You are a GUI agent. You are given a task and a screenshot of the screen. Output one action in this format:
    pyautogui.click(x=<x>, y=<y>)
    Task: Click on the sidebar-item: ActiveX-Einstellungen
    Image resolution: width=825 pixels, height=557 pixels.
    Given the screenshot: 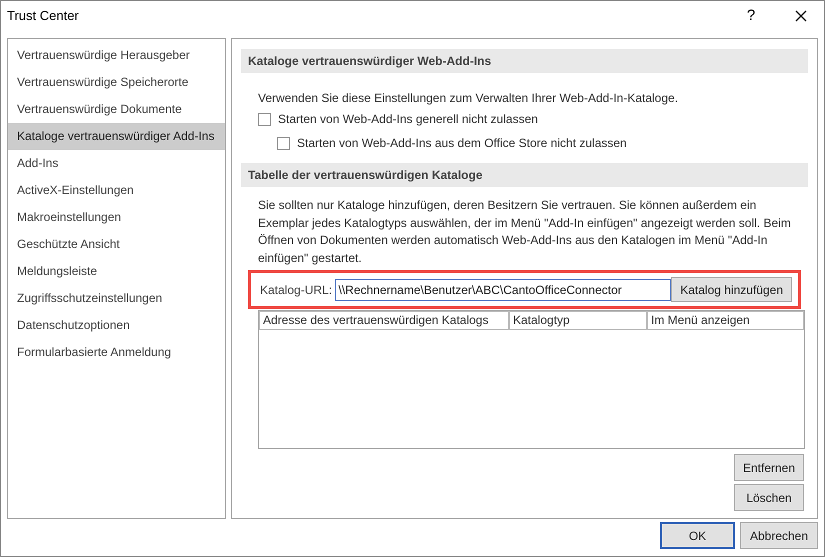 What is the action you would take?
    pyautogui.click(x=116, y=190)
    